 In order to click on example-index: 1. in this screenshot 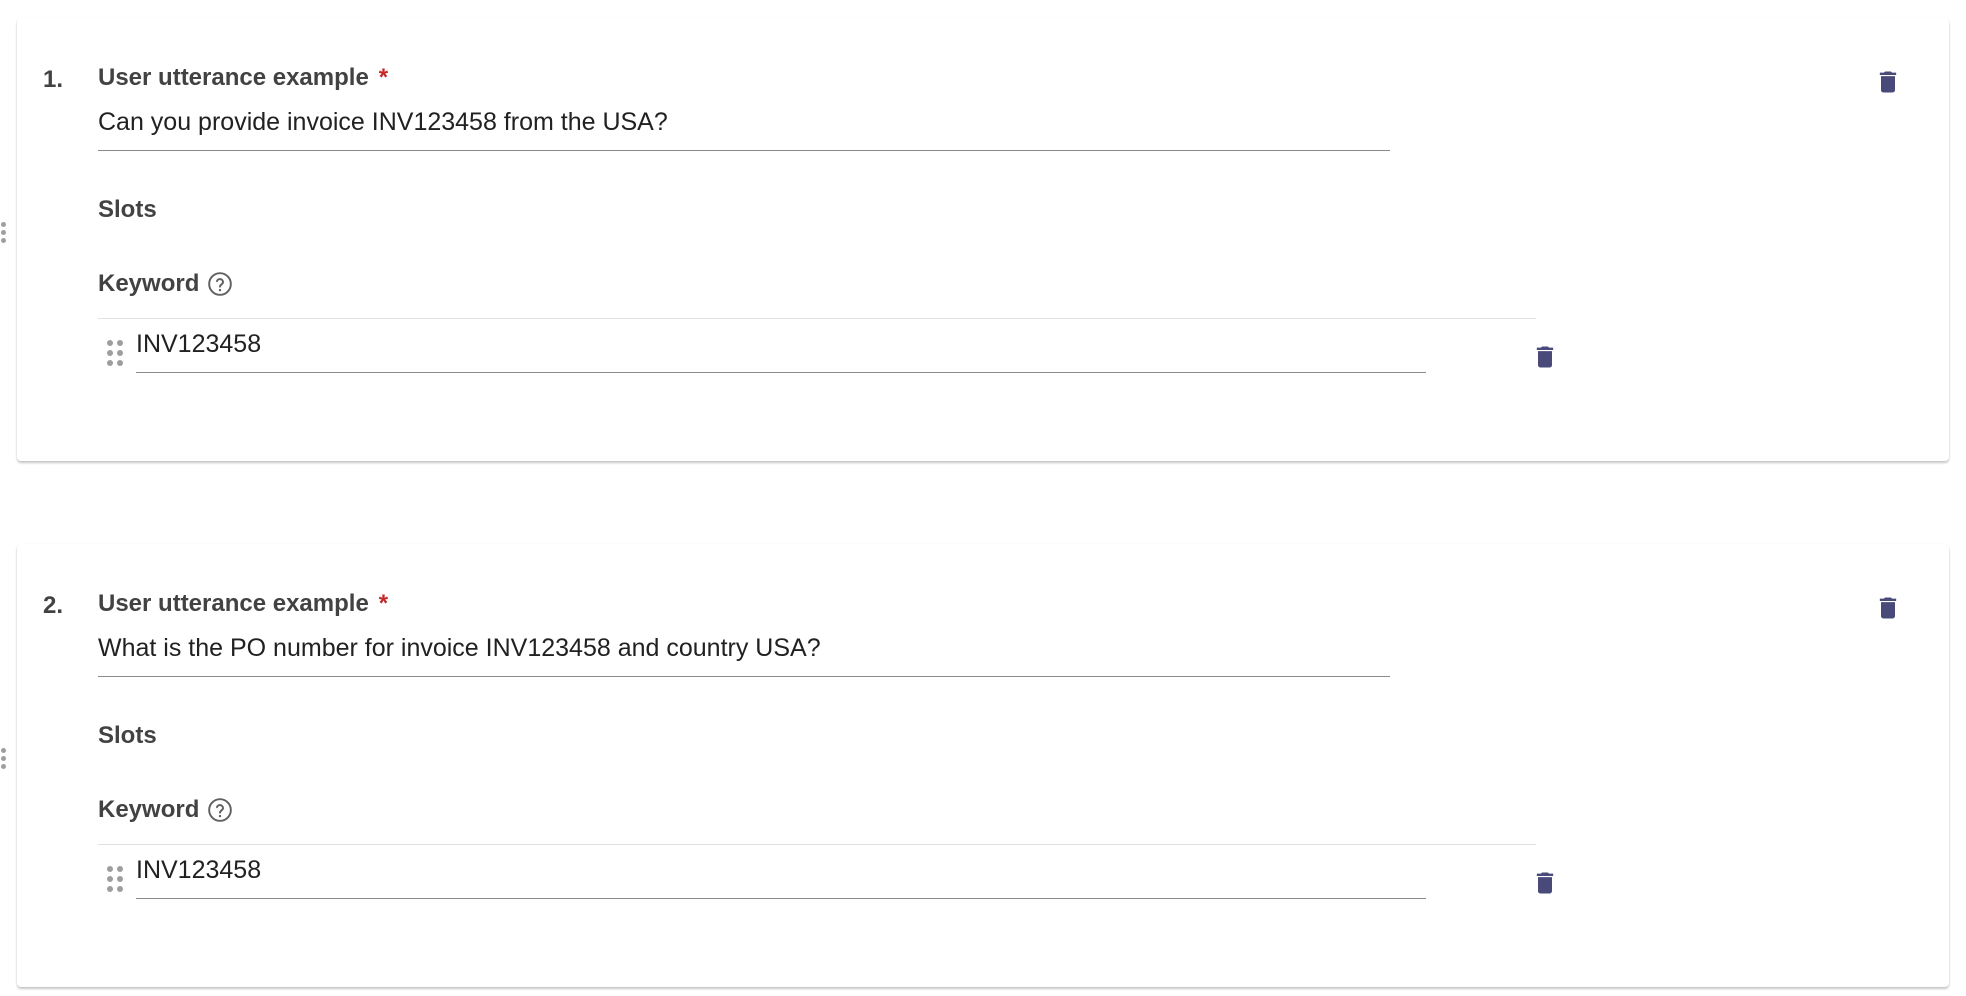, I will do `click(53, 79)`.